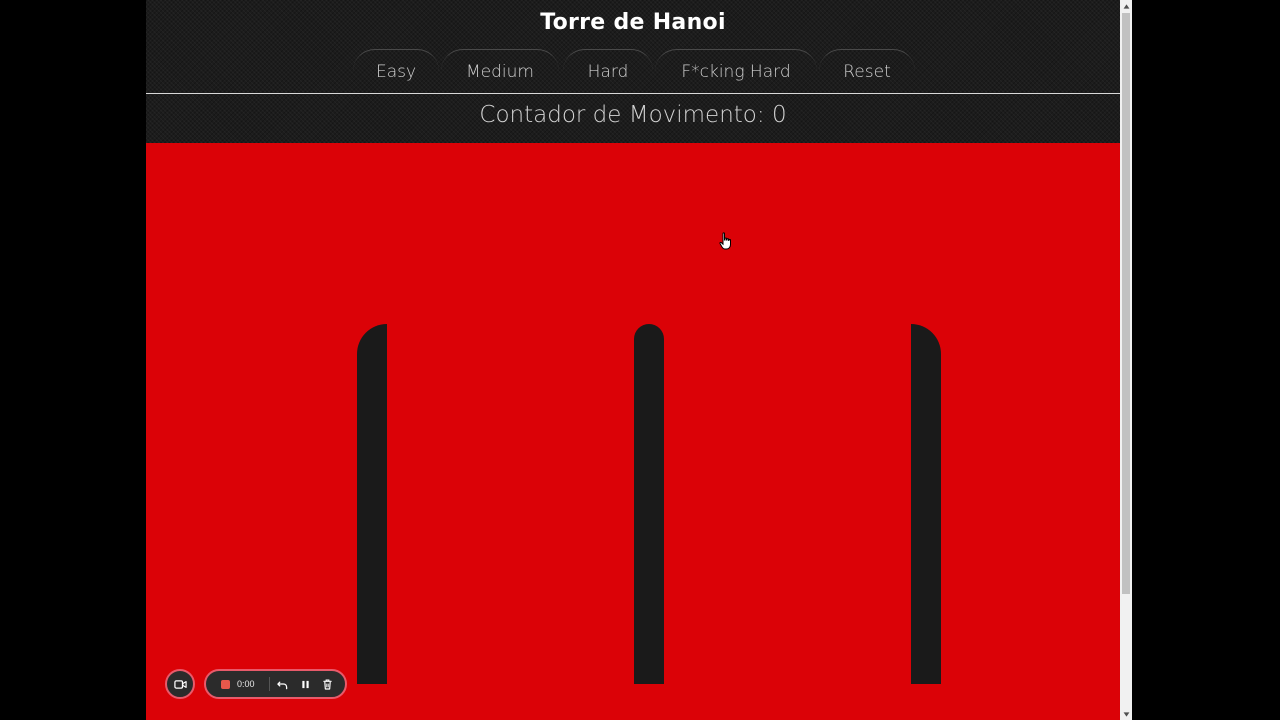 Image resolution: width=1280 pixels, height=720 pixels. I want to click on recorder-divider, so click(269, 684).